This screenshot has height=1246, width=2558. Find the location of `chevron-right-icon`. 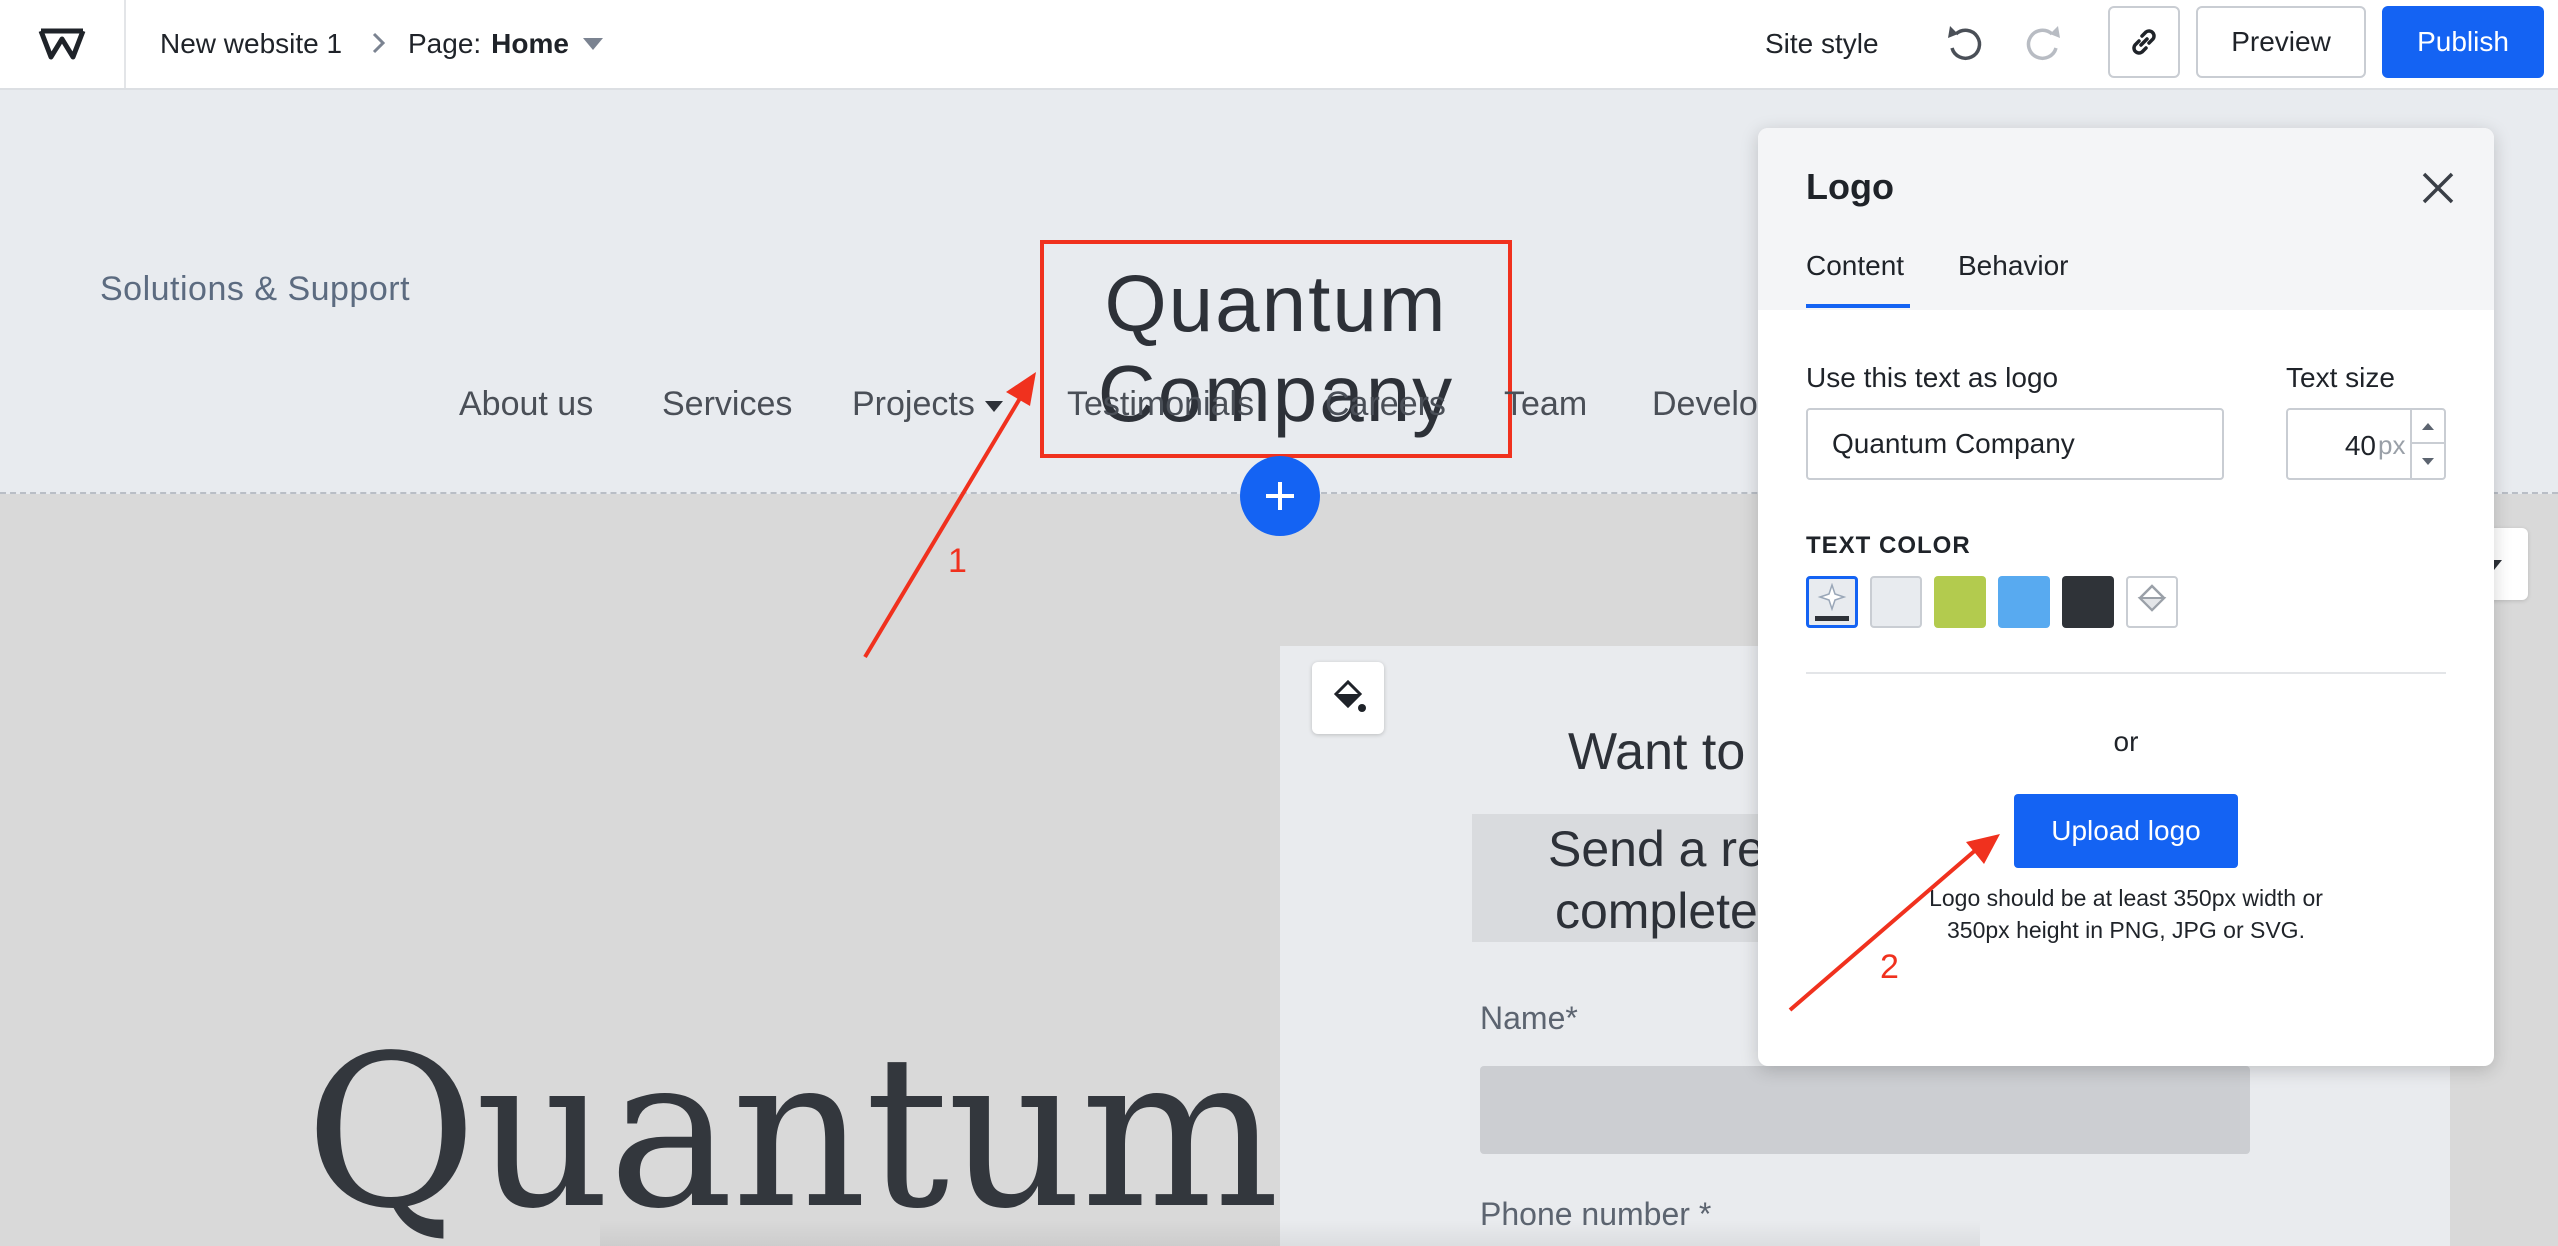

chevron-right-icon is located at coordinates (379, 43).